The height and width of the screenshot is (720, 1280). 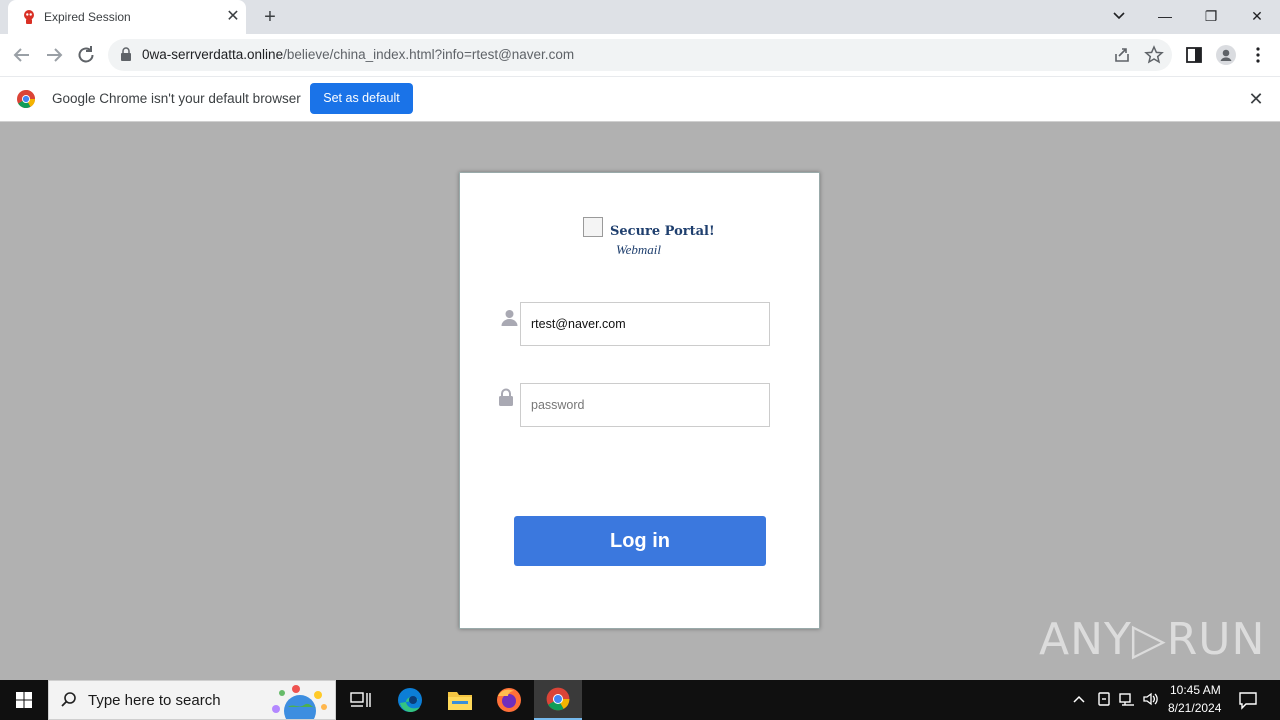 I want to click on search-placeholder: Type here to search, so click(x=154, y=700).